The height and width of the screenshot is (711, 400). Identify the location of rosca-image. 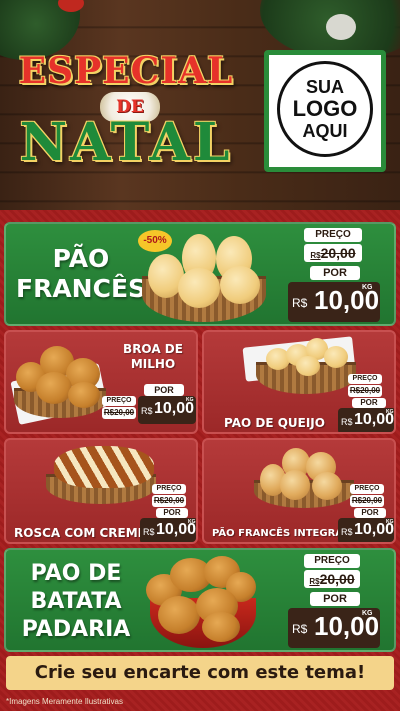
(104, 467).